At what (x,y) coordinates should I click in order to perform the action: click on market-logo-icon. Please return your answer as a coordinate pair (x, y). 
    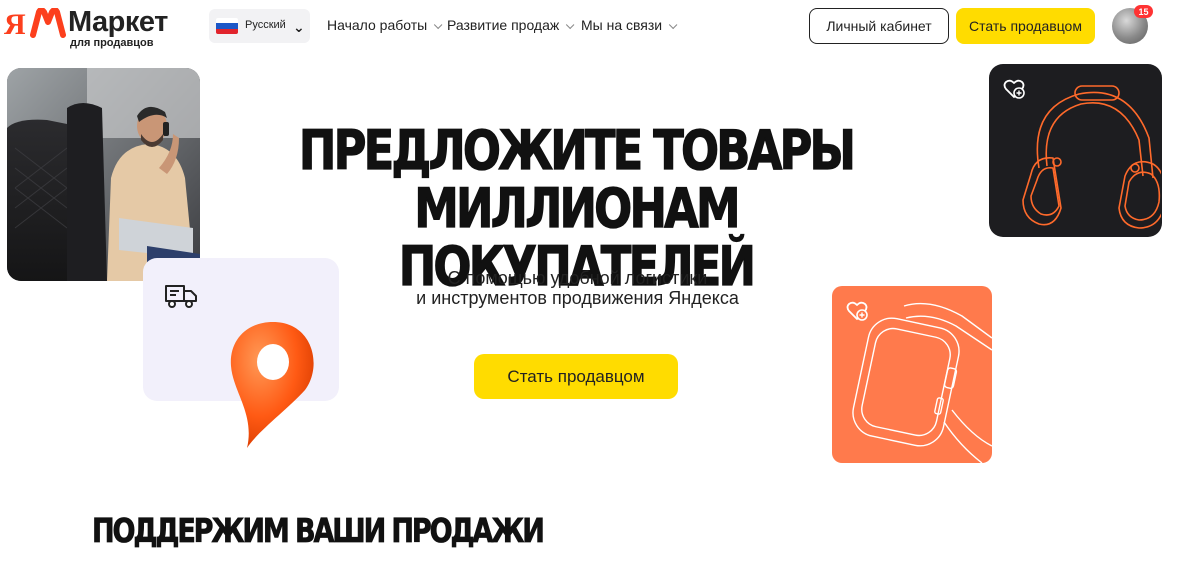
    Looking at the image, I should click on (48, 23).